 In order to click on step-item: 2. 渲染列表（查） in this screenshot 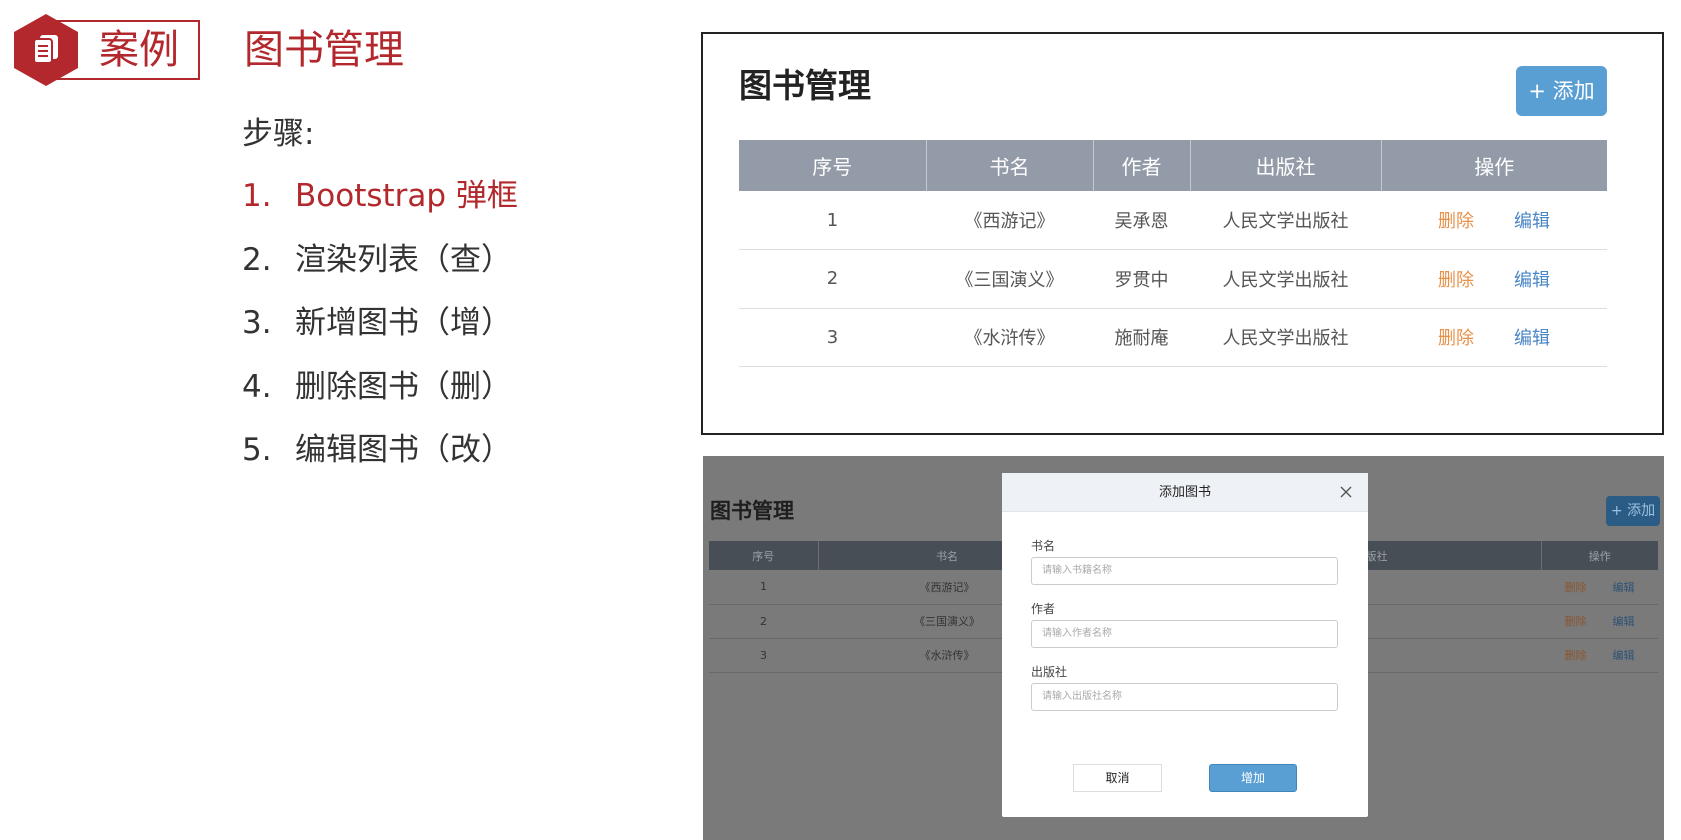, I will do `click(380, 272)`.